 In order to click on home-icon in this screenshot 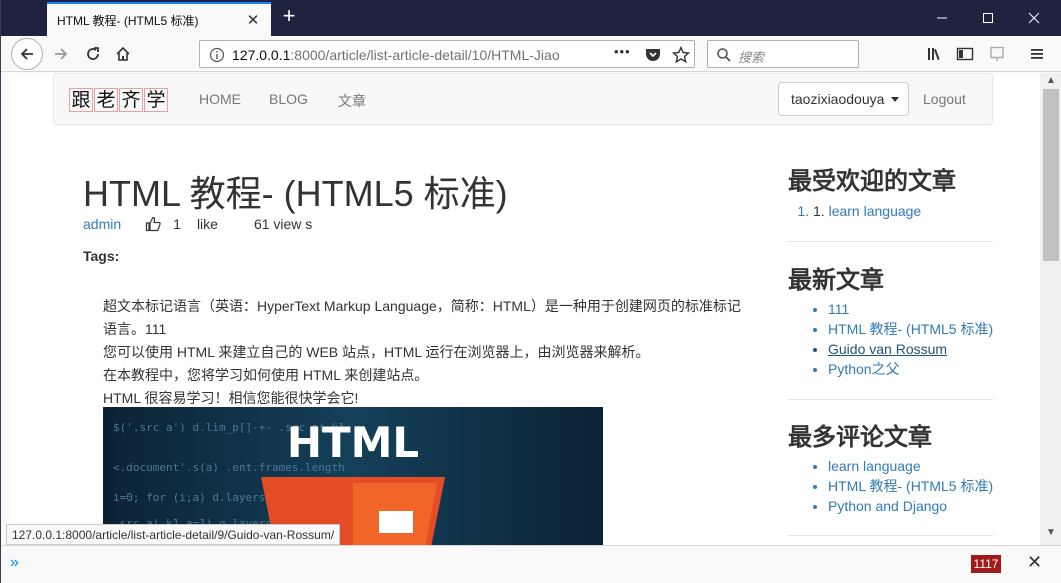, I will do `click(123, 53)`.